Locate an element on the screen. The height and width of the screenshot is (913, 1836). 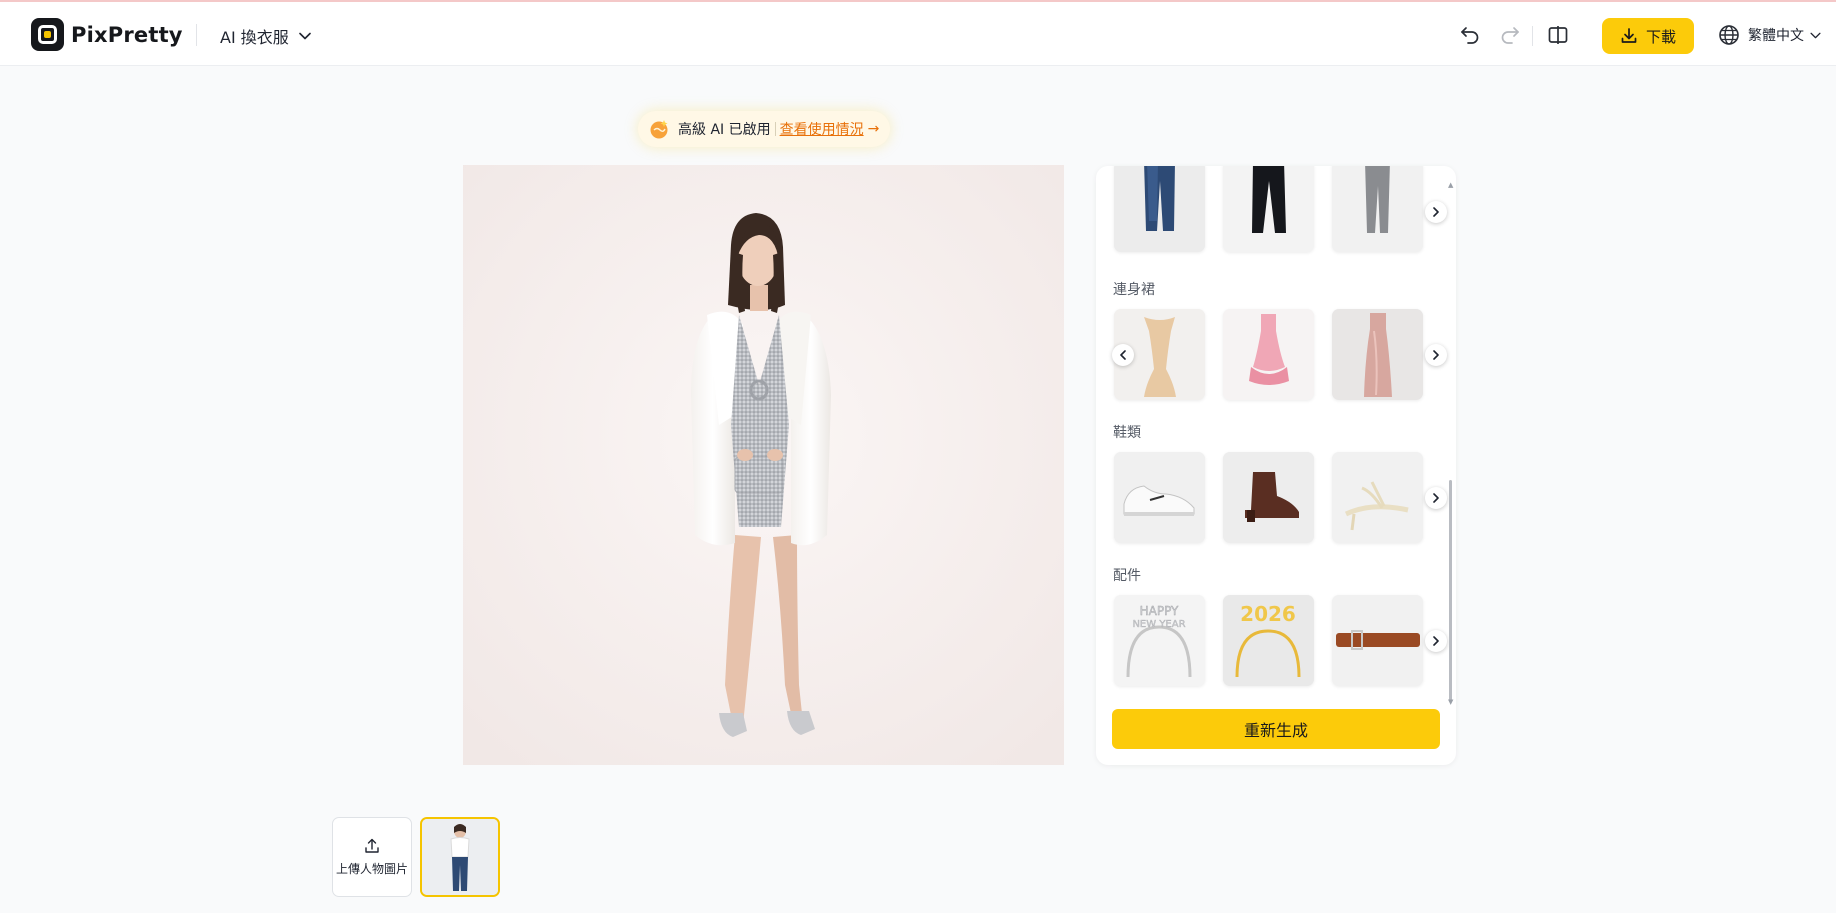
scrollbar-thumb is located at coordinates (1450, 591).